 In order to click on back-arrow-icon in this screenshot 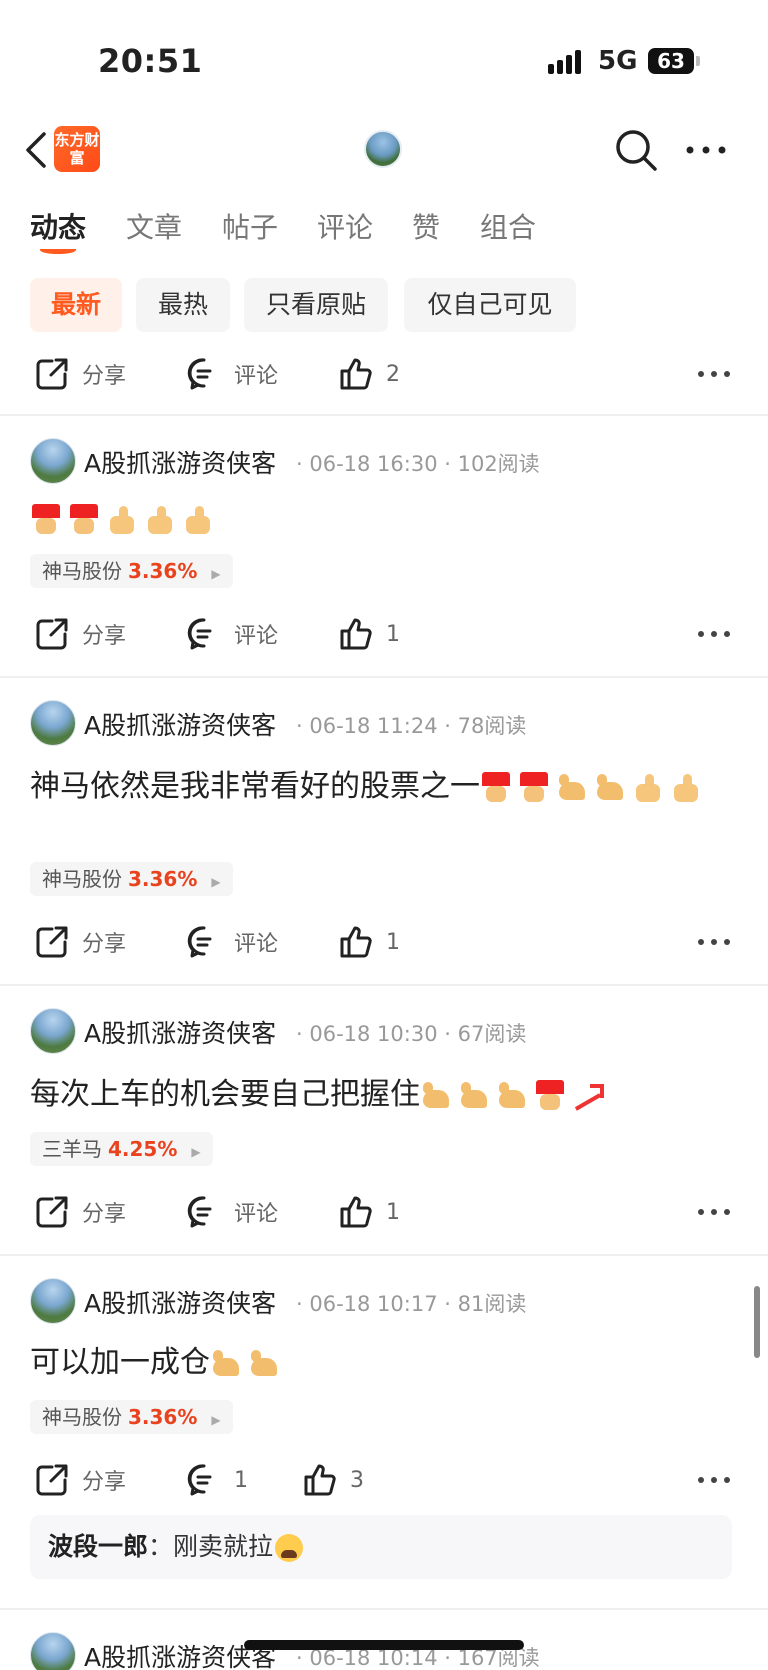, I will do `click(36, 150)`.